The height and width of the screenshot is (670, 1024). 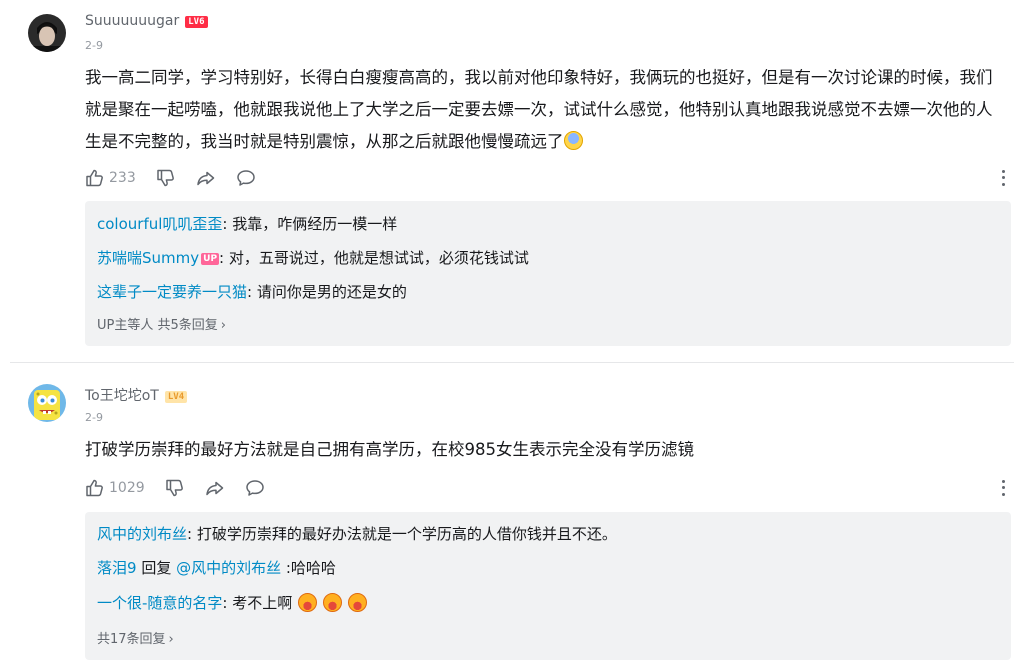 I want to click on username: Suuuuuuugar LV6, so click(x=146, y=21).